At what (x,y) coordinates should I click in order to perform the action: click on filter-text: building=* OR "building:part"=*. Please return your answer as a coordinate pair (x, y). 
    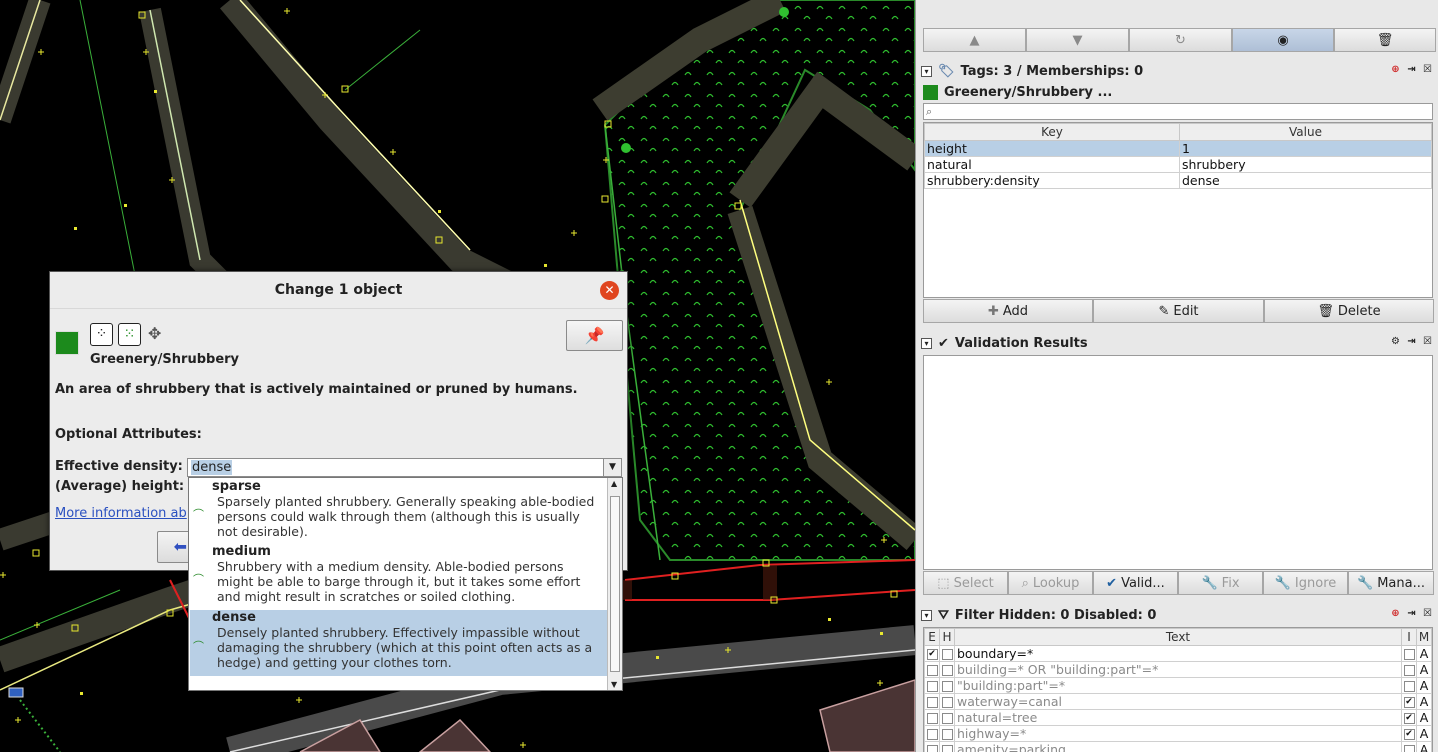
    Looking at the image, I should click on (1178, 669).